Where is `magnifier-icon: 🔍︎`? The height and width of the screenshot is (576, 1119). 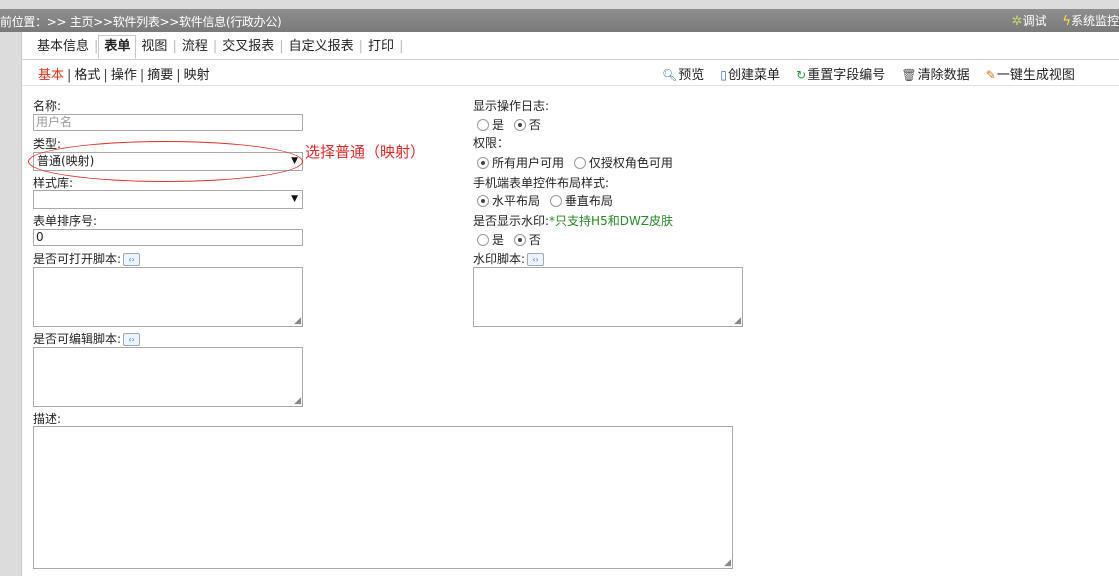 magnifier-icon: 🔍︎ is located at coordinates (670, 75).